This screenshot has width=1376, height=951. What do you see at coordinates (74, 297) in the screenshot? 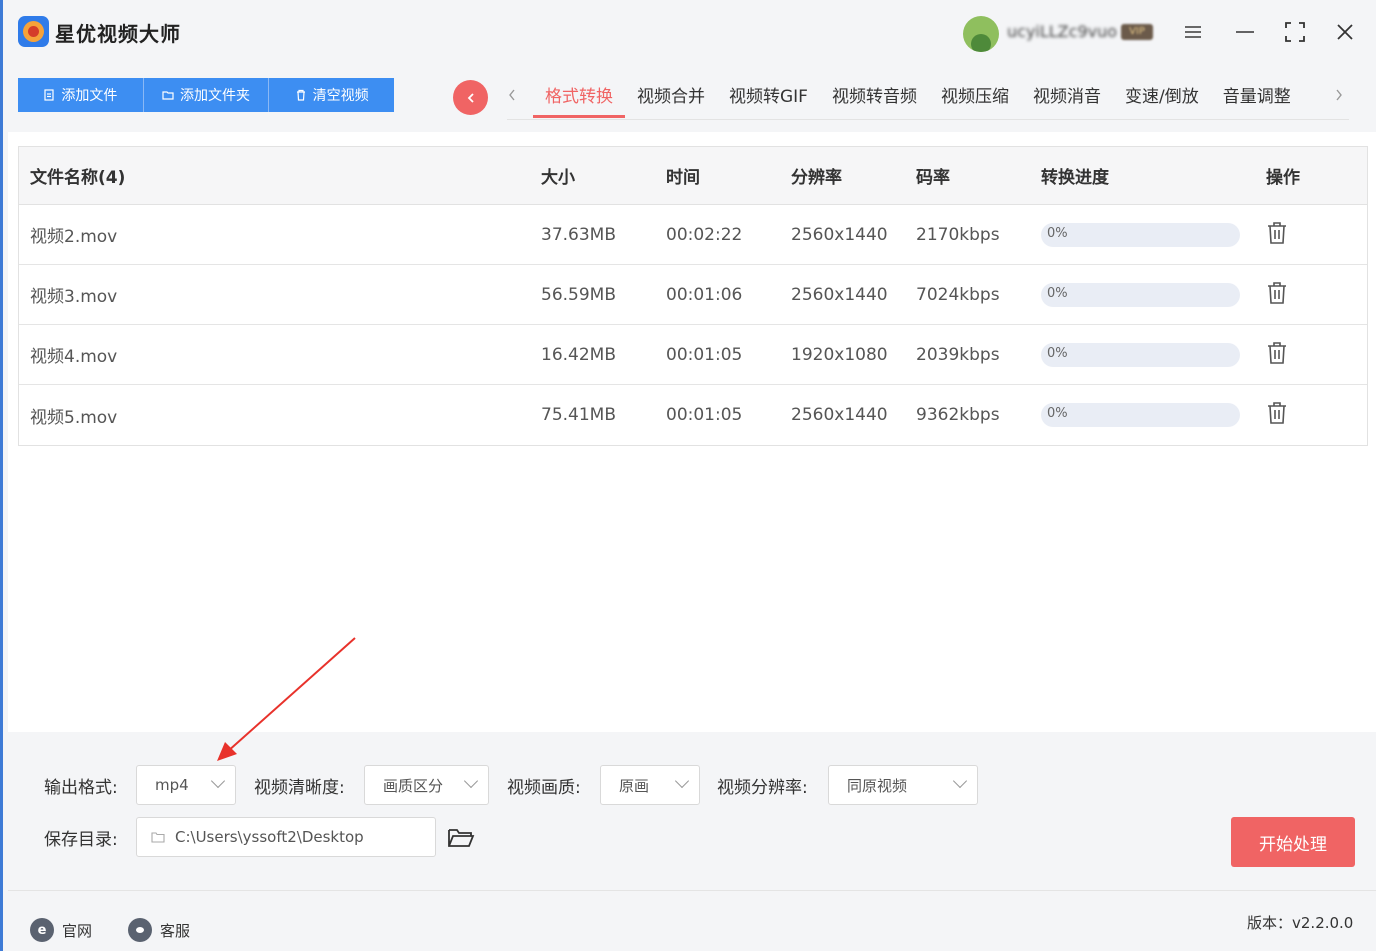
I see `file-name: 视频3.mov` at bounding box center [74, 297].